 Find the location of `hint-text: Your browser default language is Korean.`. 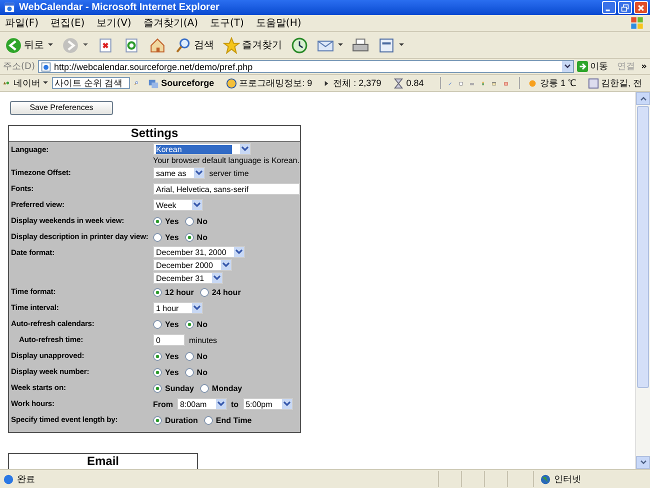

hint-text: Your browser default language is Korean. is located at coordinates (226, 160).